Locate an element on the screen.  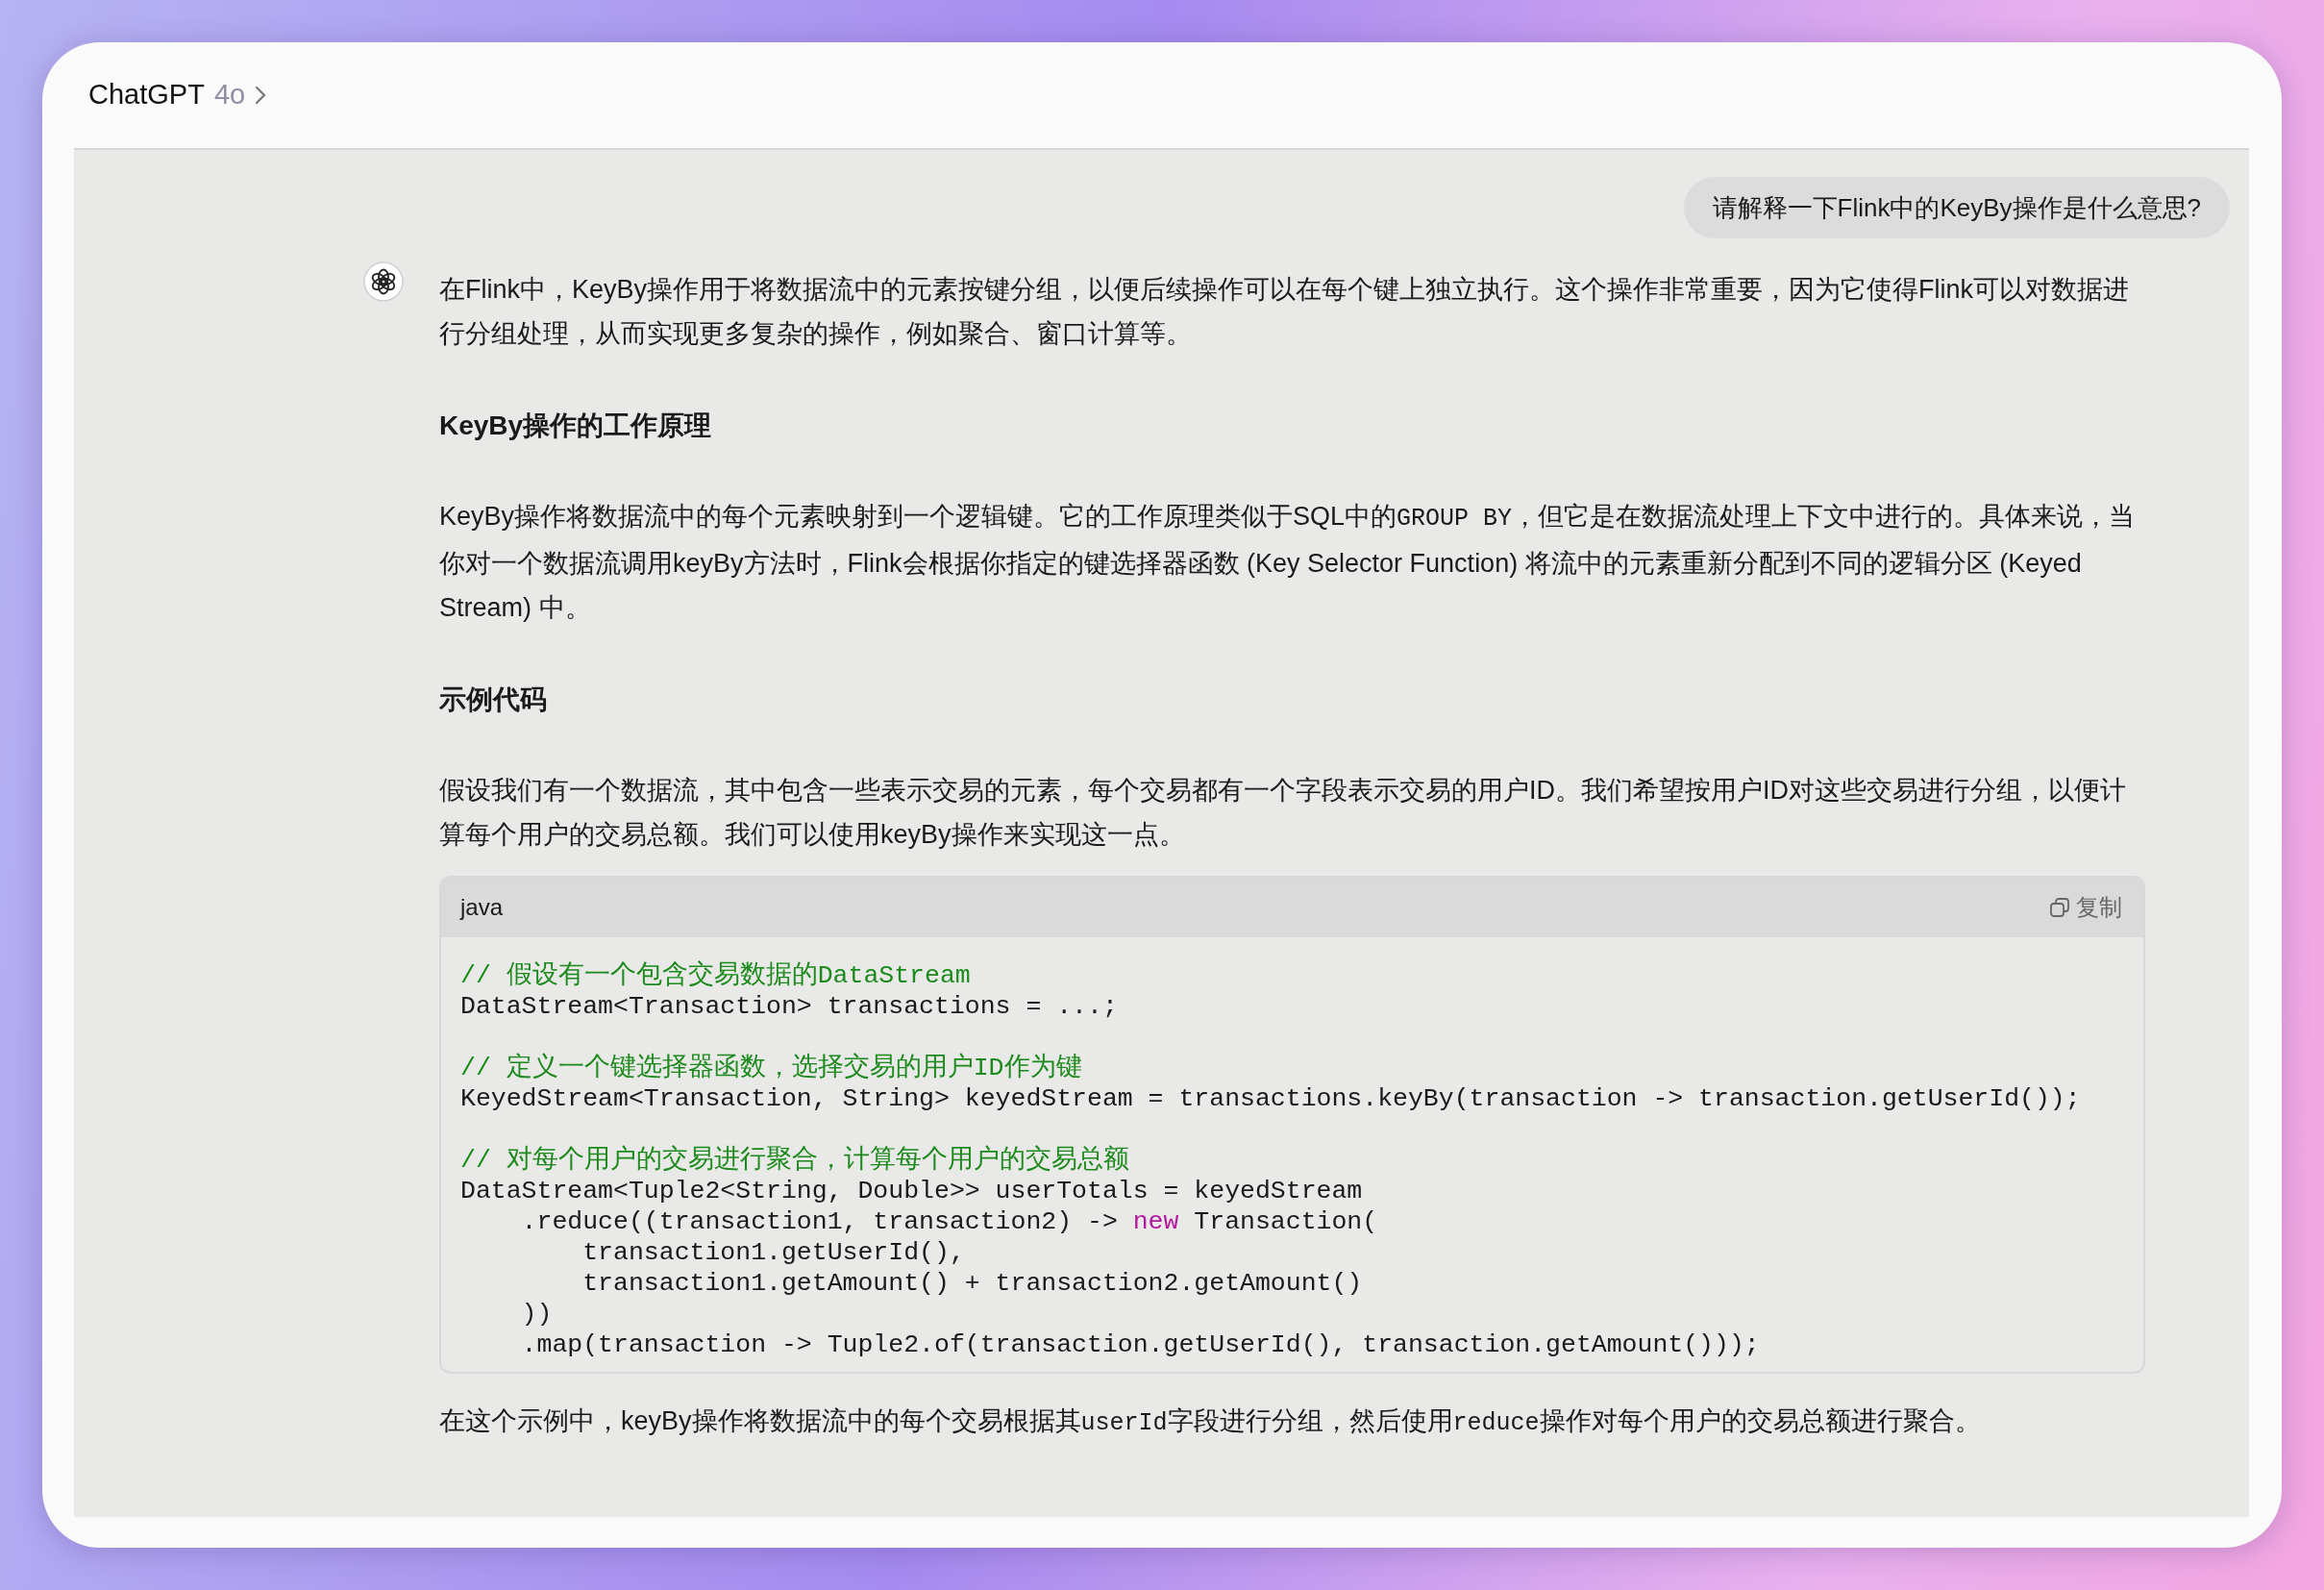
copy-icon is located at coordinates (2059, 907).